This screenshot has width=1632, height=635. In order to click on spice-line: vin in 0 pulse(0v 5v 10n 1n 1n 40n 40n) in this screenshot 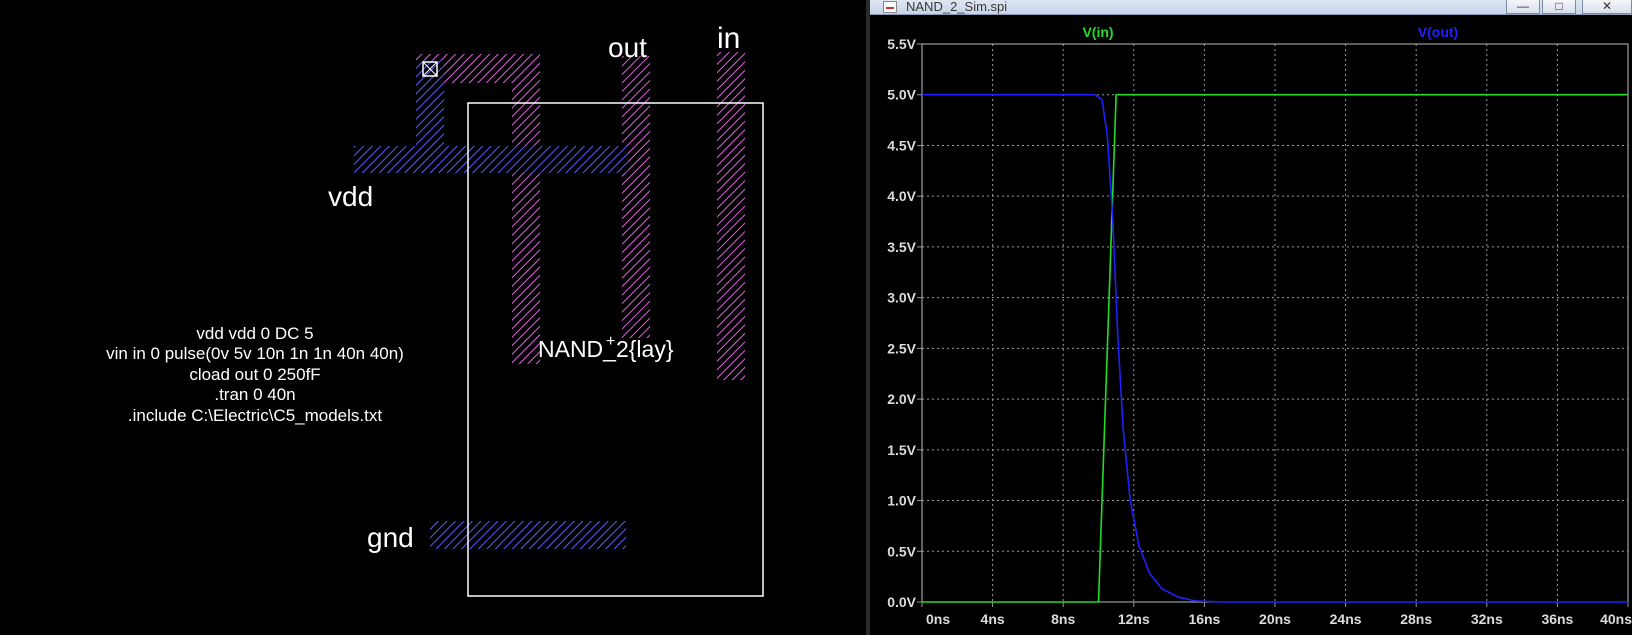, I will do `click(255, 353)`.